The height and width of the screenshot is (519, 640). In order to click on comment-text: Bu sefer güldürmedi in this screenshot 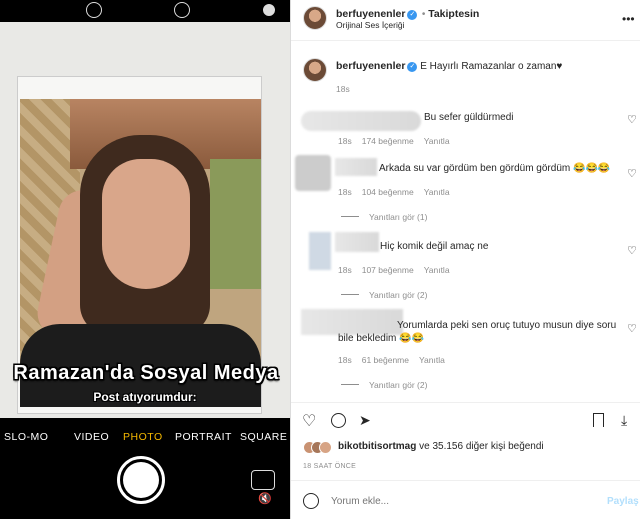, I will do `click(469, 117)`.